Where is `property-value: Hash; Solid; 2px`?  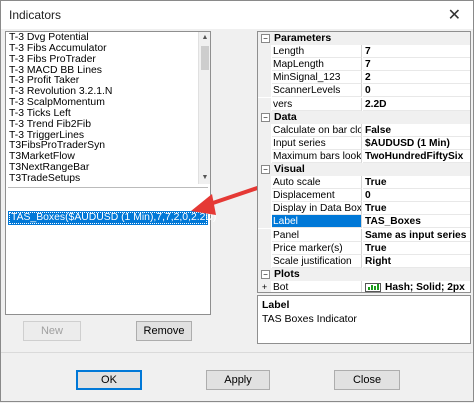
property-value: Hash; Solid; 2px is located at coordinates (416, 287).